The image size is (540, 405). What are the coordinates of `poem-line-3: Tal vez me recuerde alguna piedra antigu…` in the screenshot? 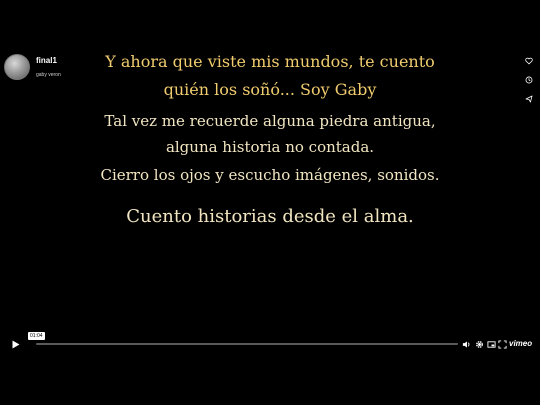 It's located at (270, 121).